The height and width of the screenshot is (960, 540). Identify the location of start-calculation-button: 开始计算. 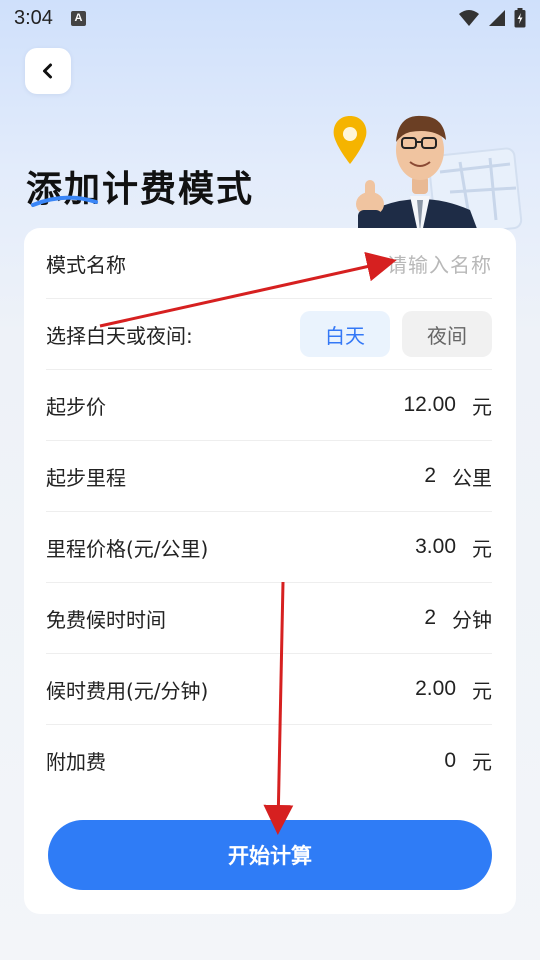
(270, 855).